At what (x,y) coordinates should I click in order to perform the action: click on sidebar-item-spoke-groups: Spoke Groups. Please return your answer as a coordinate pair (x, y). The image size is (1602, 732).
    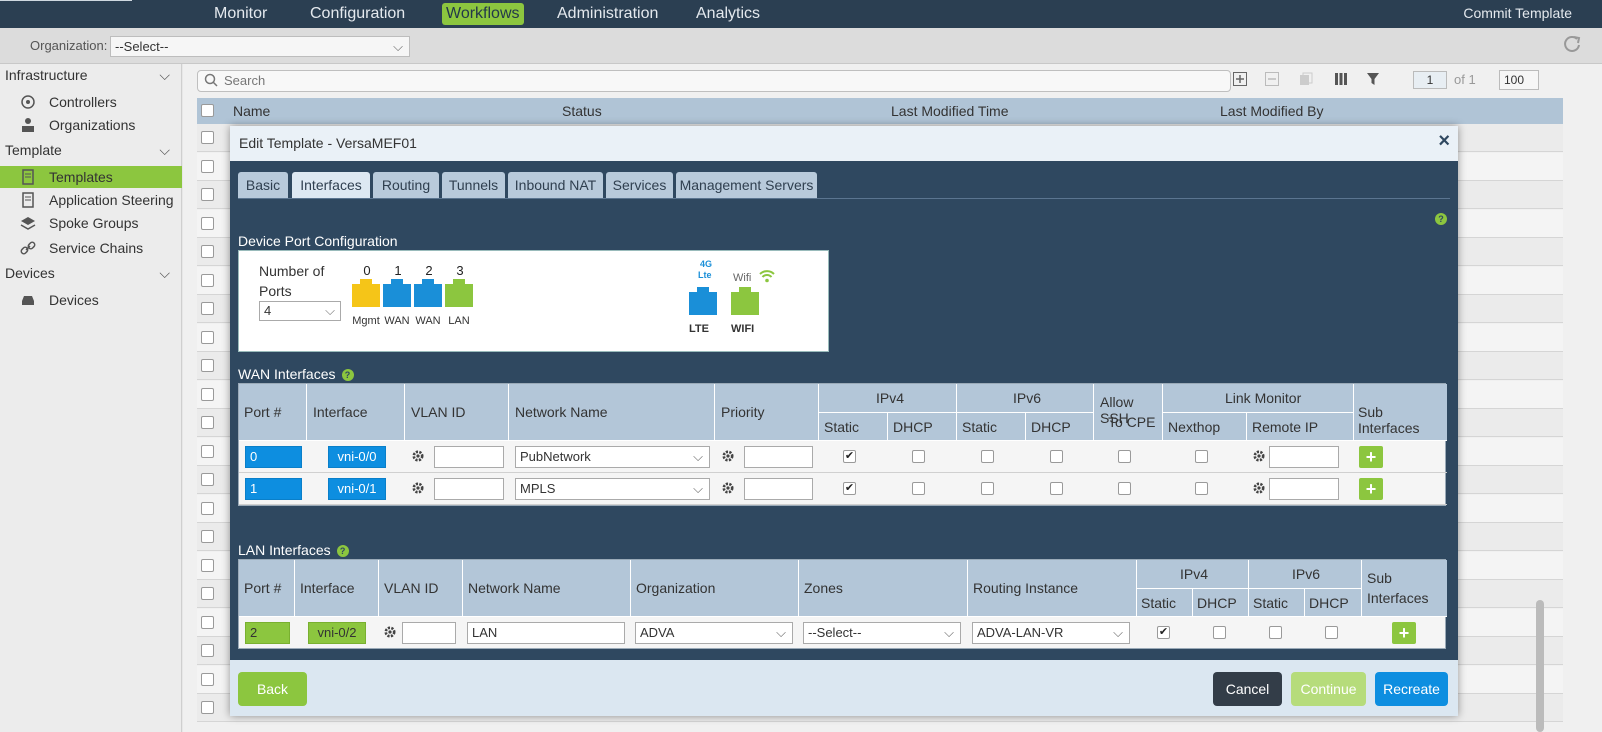
    Looking at the image, I should click on (91, 223).